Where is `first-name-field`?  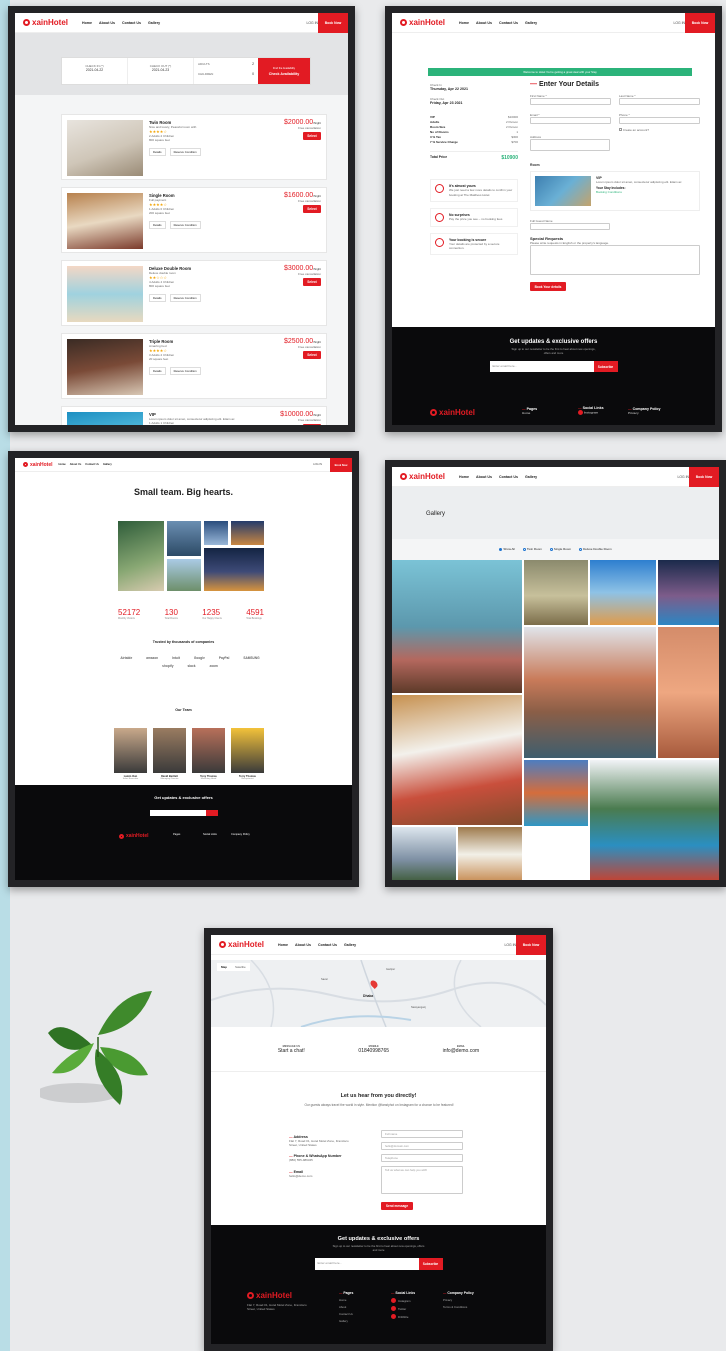
first-name-field is located at coordinates (570, 102).